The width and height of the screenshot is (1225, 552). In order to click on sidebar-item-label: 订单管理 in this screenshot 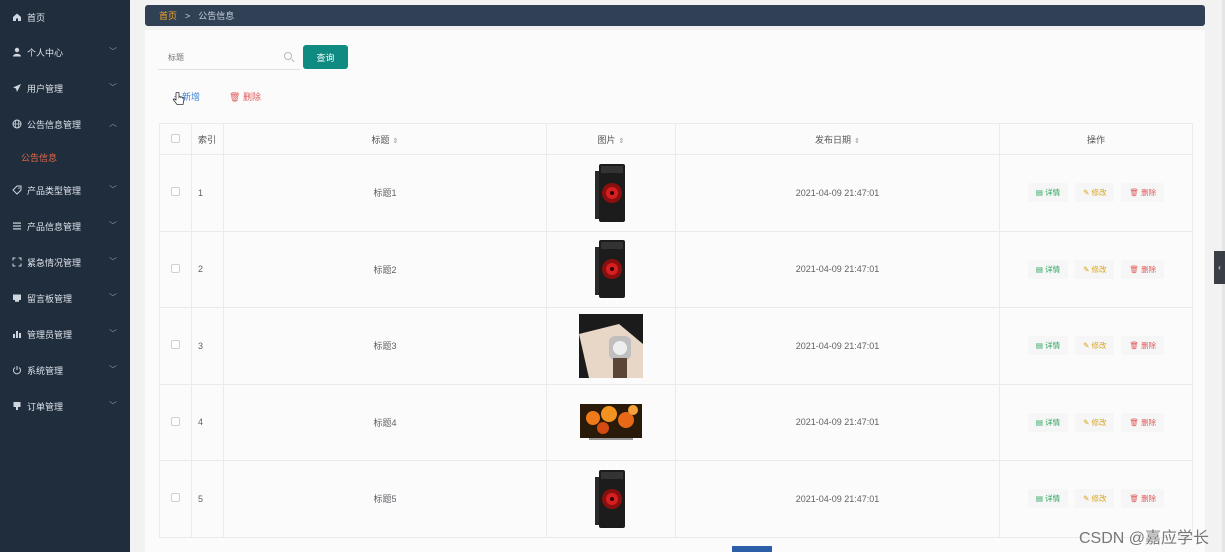, I will do `click(45, 406)`.